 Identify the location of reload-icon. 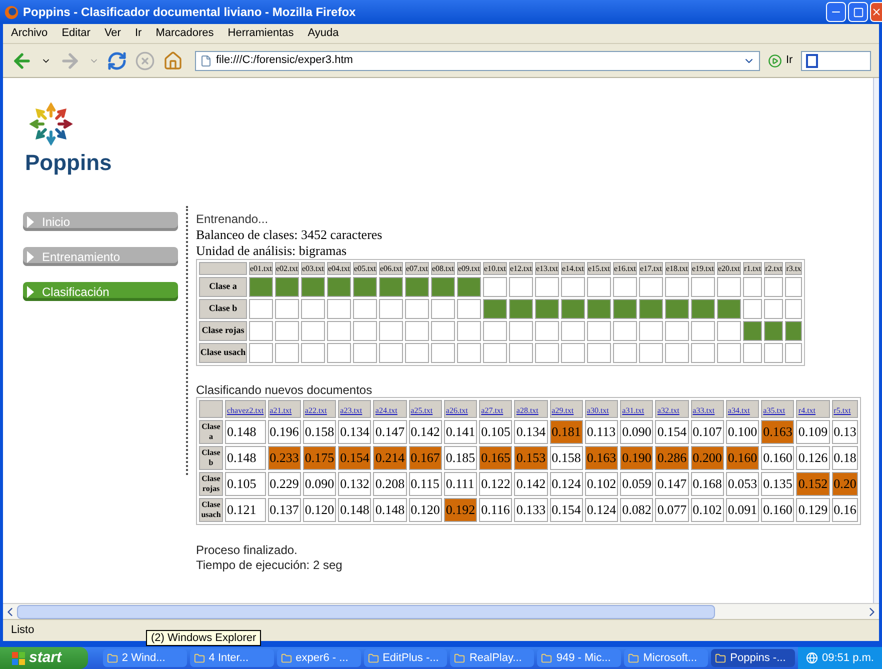
(117, 60).